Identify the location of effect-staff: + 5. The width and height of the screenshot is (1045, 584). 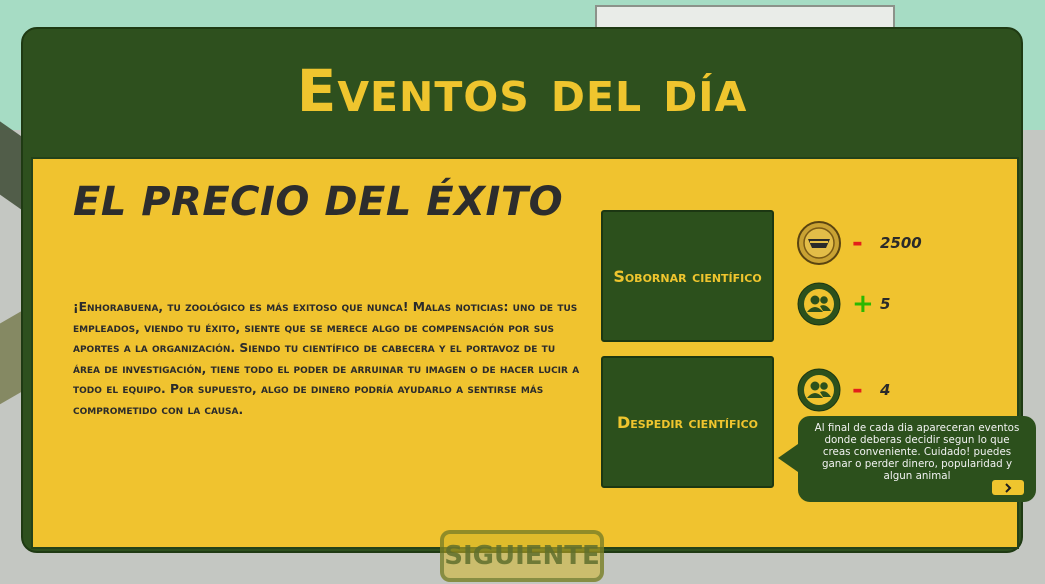
(843, 304).